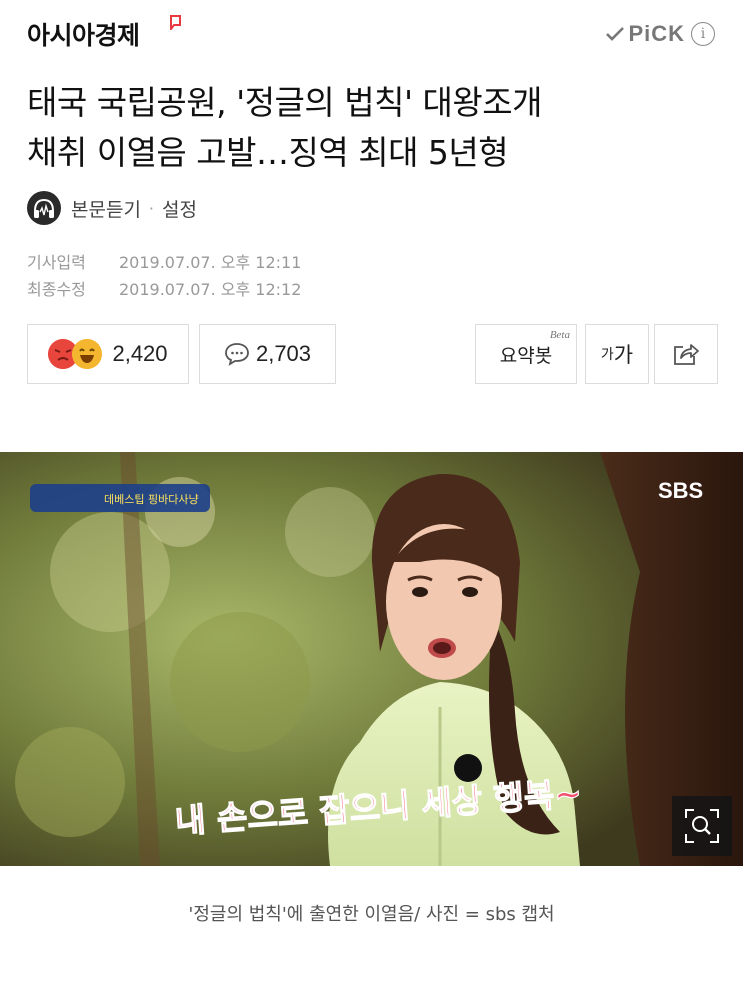 The height and width of the screenshot is (981, 743). Describe the element at coordinates (106, 208) in the screenshot. I see `listen-button: 본문듣기` at that location.